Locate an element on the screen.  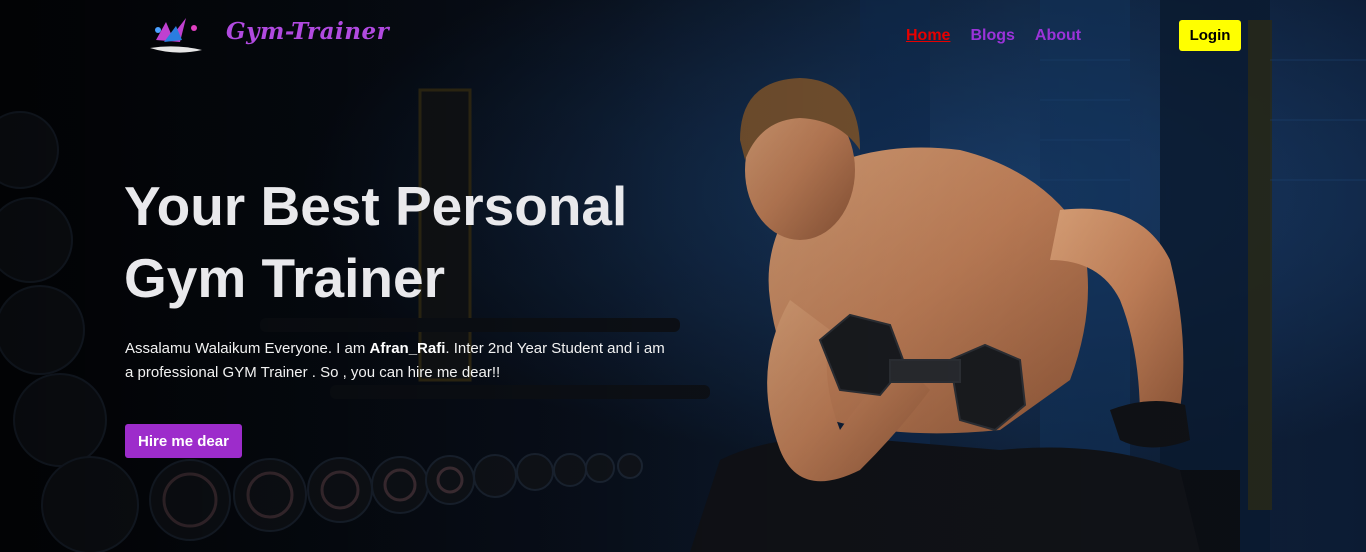
brand-logo-icon is located at coordinates (176, 35).